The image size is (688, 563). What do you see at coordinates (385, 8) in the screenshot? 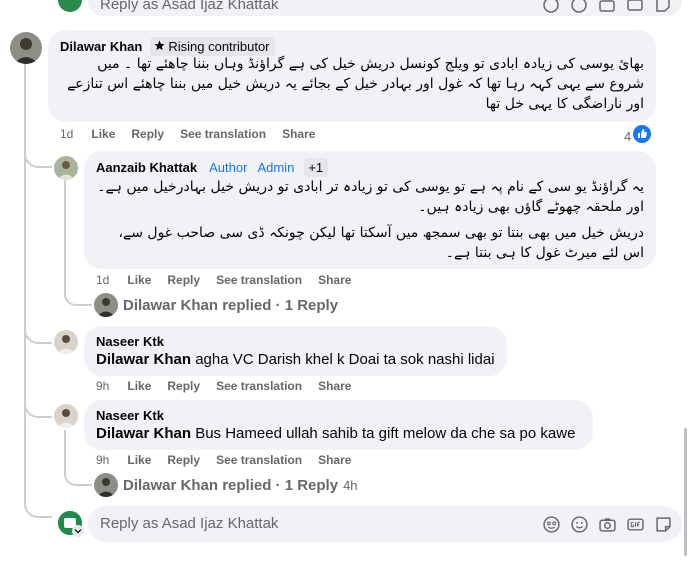
I see `reply-input-top: Reply as Asad Ijaz Khattak` at bounding box center [385, 8].